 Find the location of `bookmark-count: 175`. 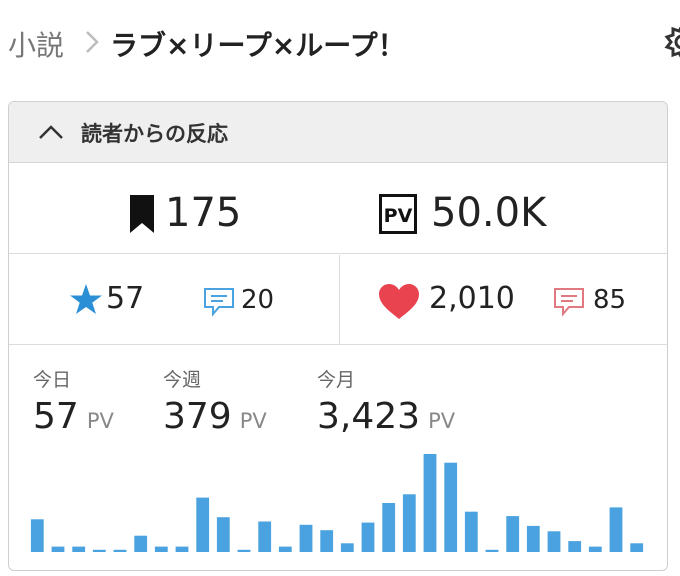

bookmark-count: 175 is located at coordinates (203, 213).